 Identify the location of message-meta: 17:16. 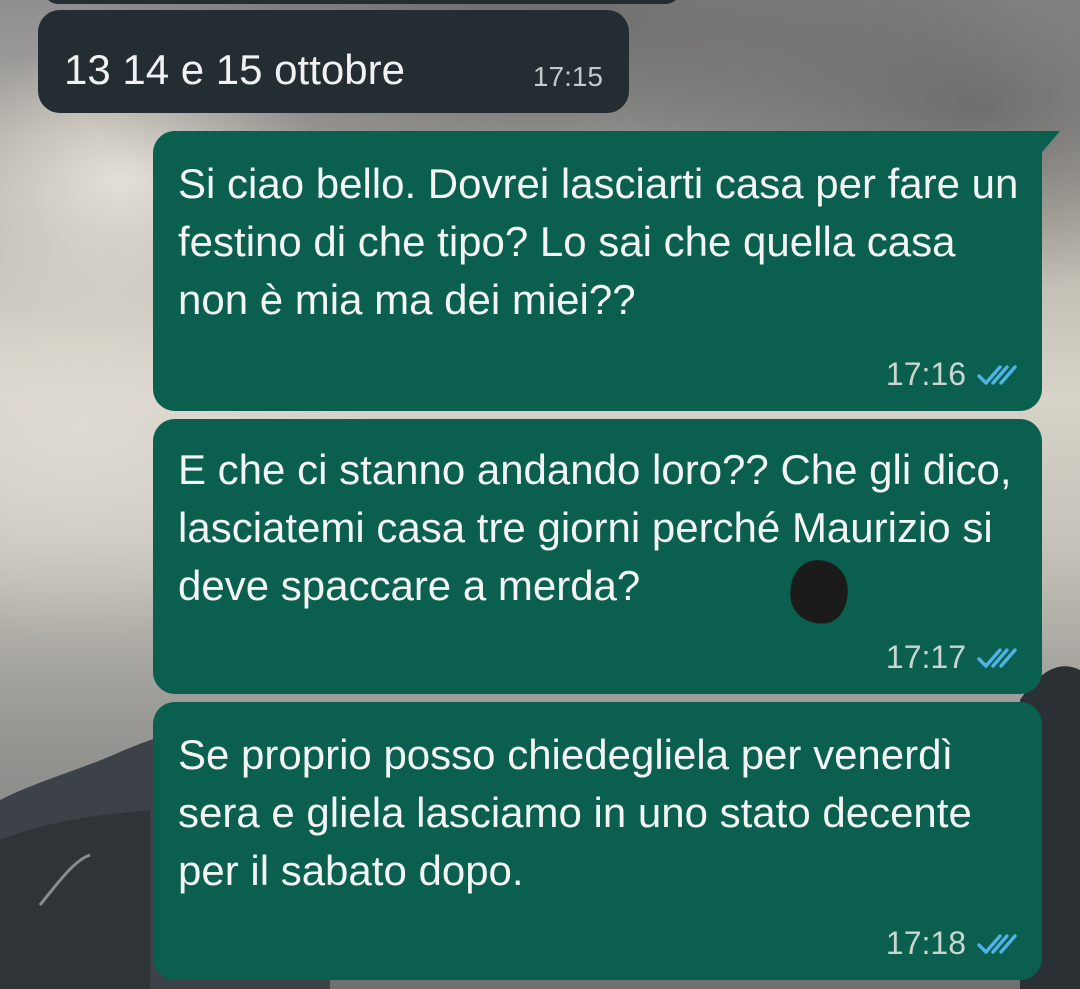
(953, 374).